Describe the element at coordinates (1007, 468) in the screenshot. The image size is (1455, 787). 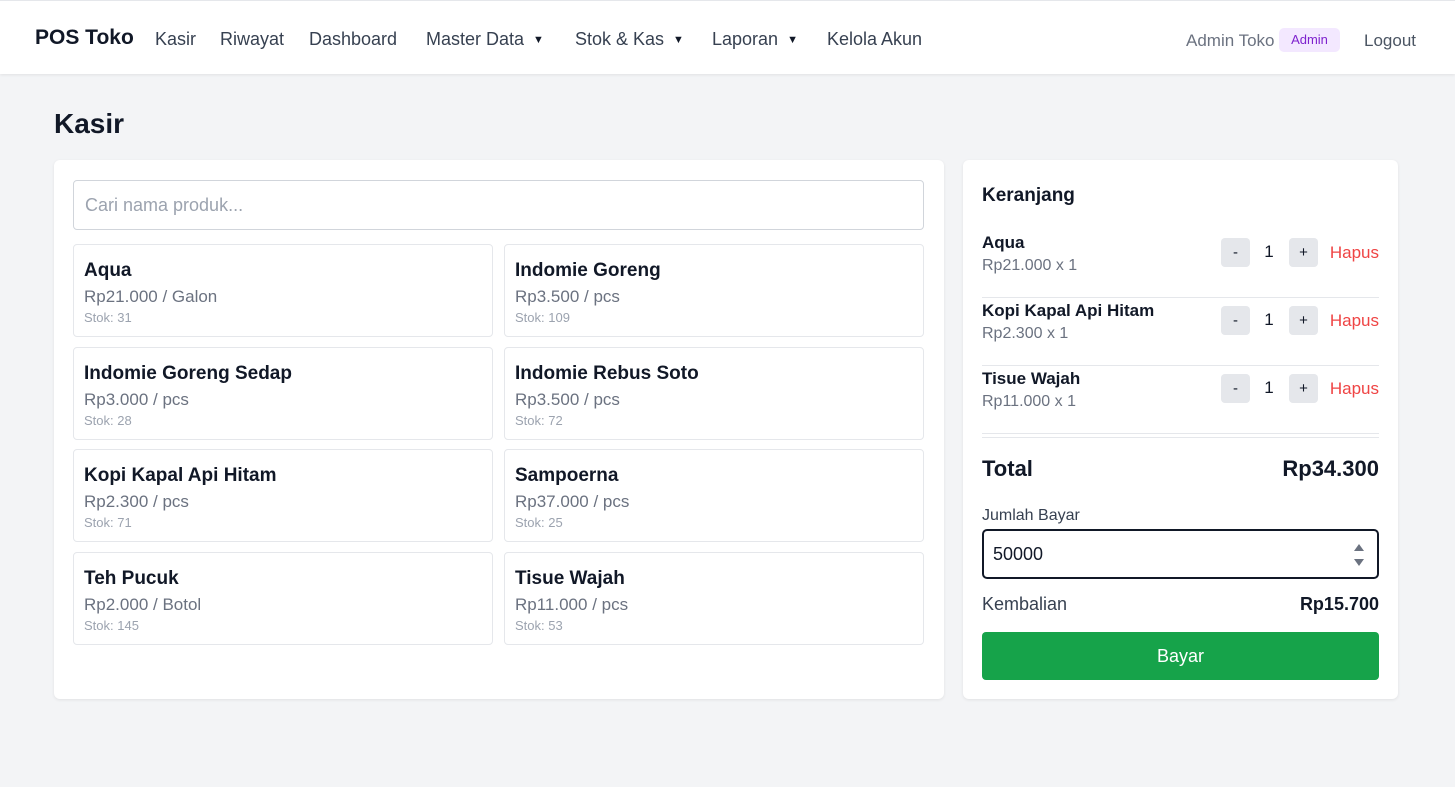
I see `total-label: Total` at that location.